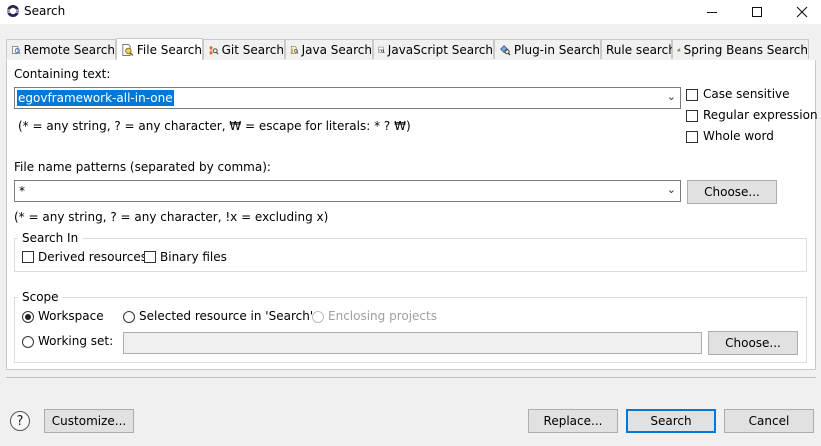 This screenshot has height=446, width=821. What do you see at coordinates (71, 316) in the screenshot?
I see `workspace-label: Workspace` at bounding box center [71, 316].